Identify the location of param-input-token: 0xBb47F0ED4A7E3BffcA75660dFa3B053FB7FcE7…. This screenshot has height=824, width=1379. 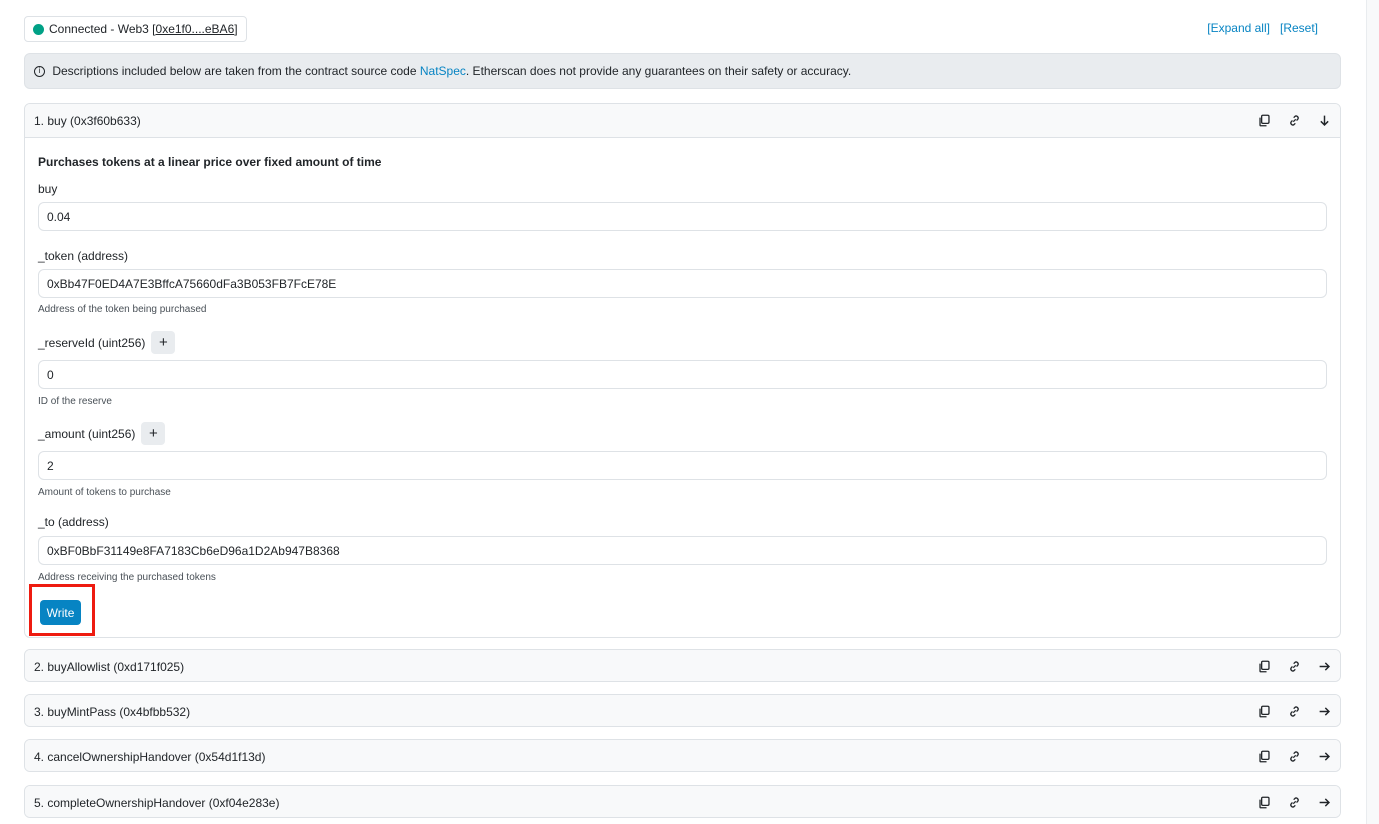
(682, 283).